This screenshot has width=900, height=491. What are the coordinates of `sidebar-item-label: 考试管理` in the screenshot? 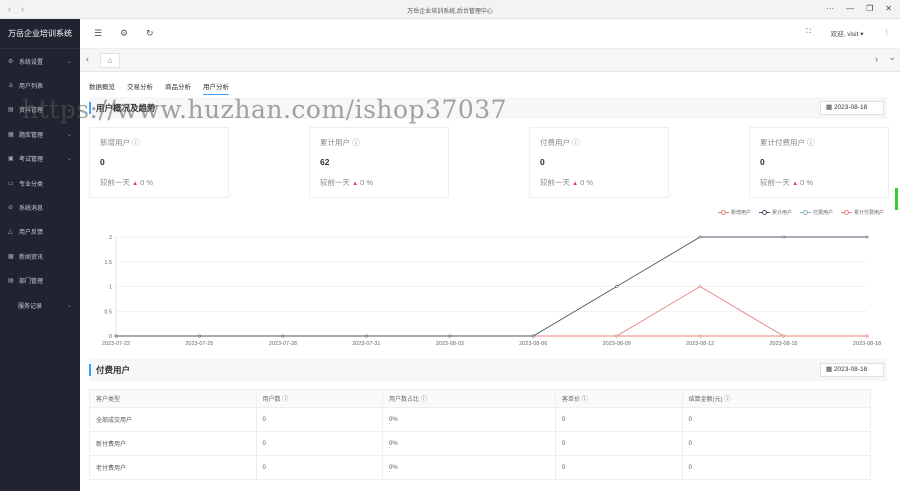 It's located at (31, 160).